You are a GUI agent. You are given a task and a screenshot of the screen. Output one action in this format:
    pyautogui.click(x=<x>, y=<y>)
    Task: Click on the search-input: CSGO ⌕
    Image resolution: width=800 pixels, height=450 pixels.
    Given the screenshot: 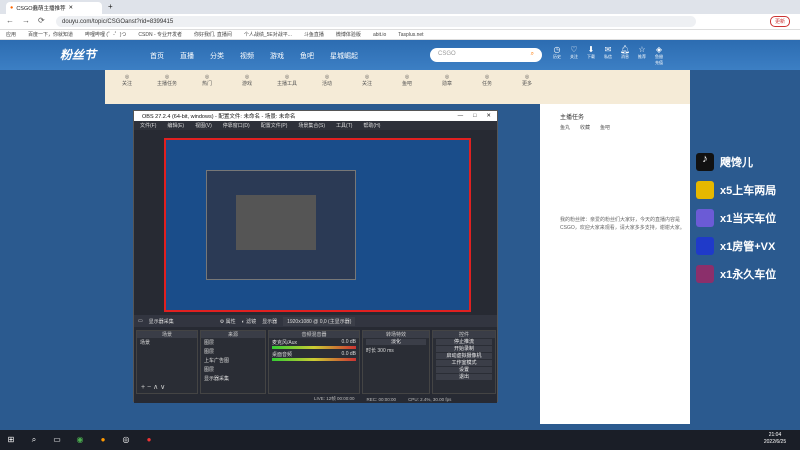 What is the action you would take?
    pyautogui.click(x=486, y=55)
    